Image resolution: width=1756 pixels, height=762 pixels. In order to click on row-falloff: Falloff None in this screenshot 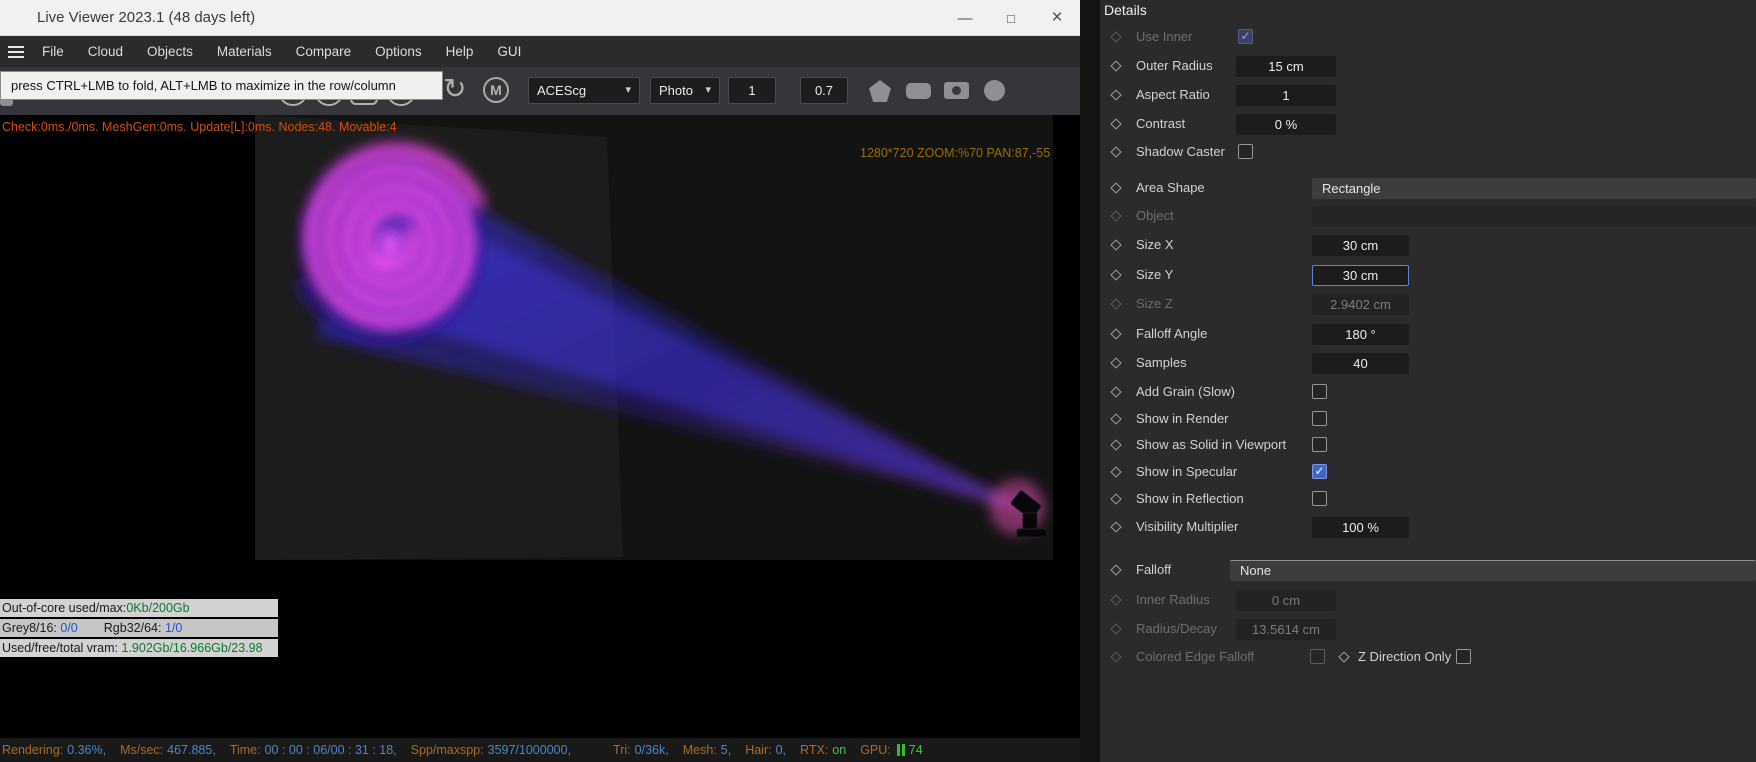, I will do `click(1428, 570)`.